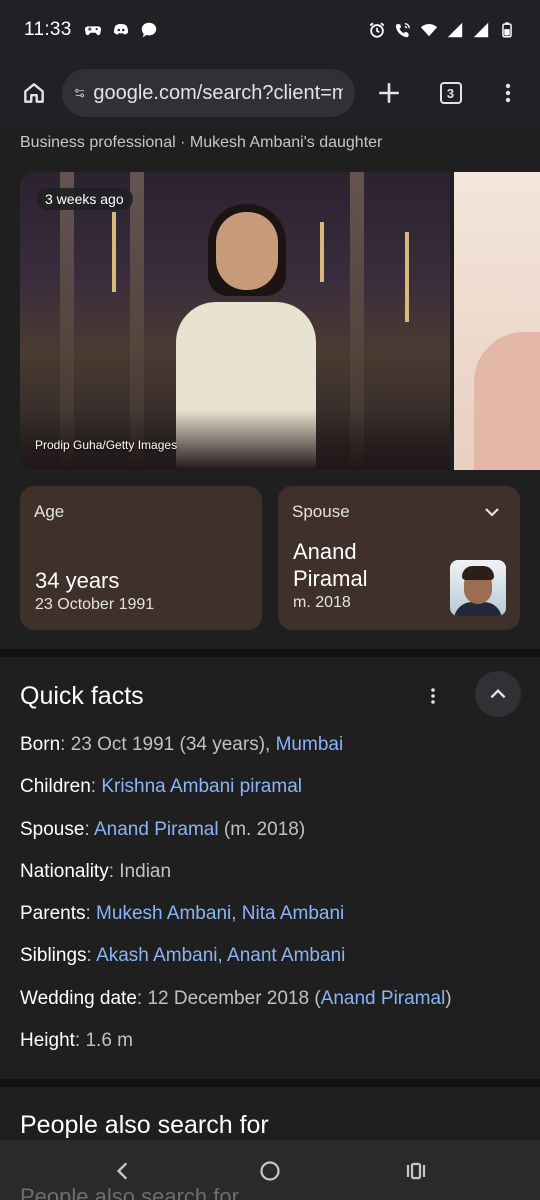 The height and width of the screenshot is (1200, 540). I want to click on quick-facts-menu-button, so click(433, 696).